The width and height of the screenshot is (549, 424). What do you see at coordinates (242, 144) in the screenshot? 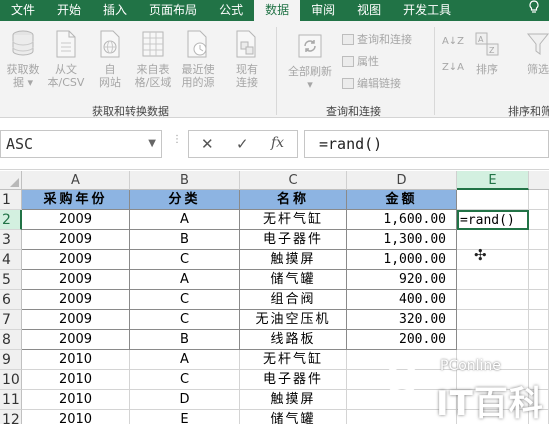
I see `enter-icon: ✓` at bounding box center [242, 144].